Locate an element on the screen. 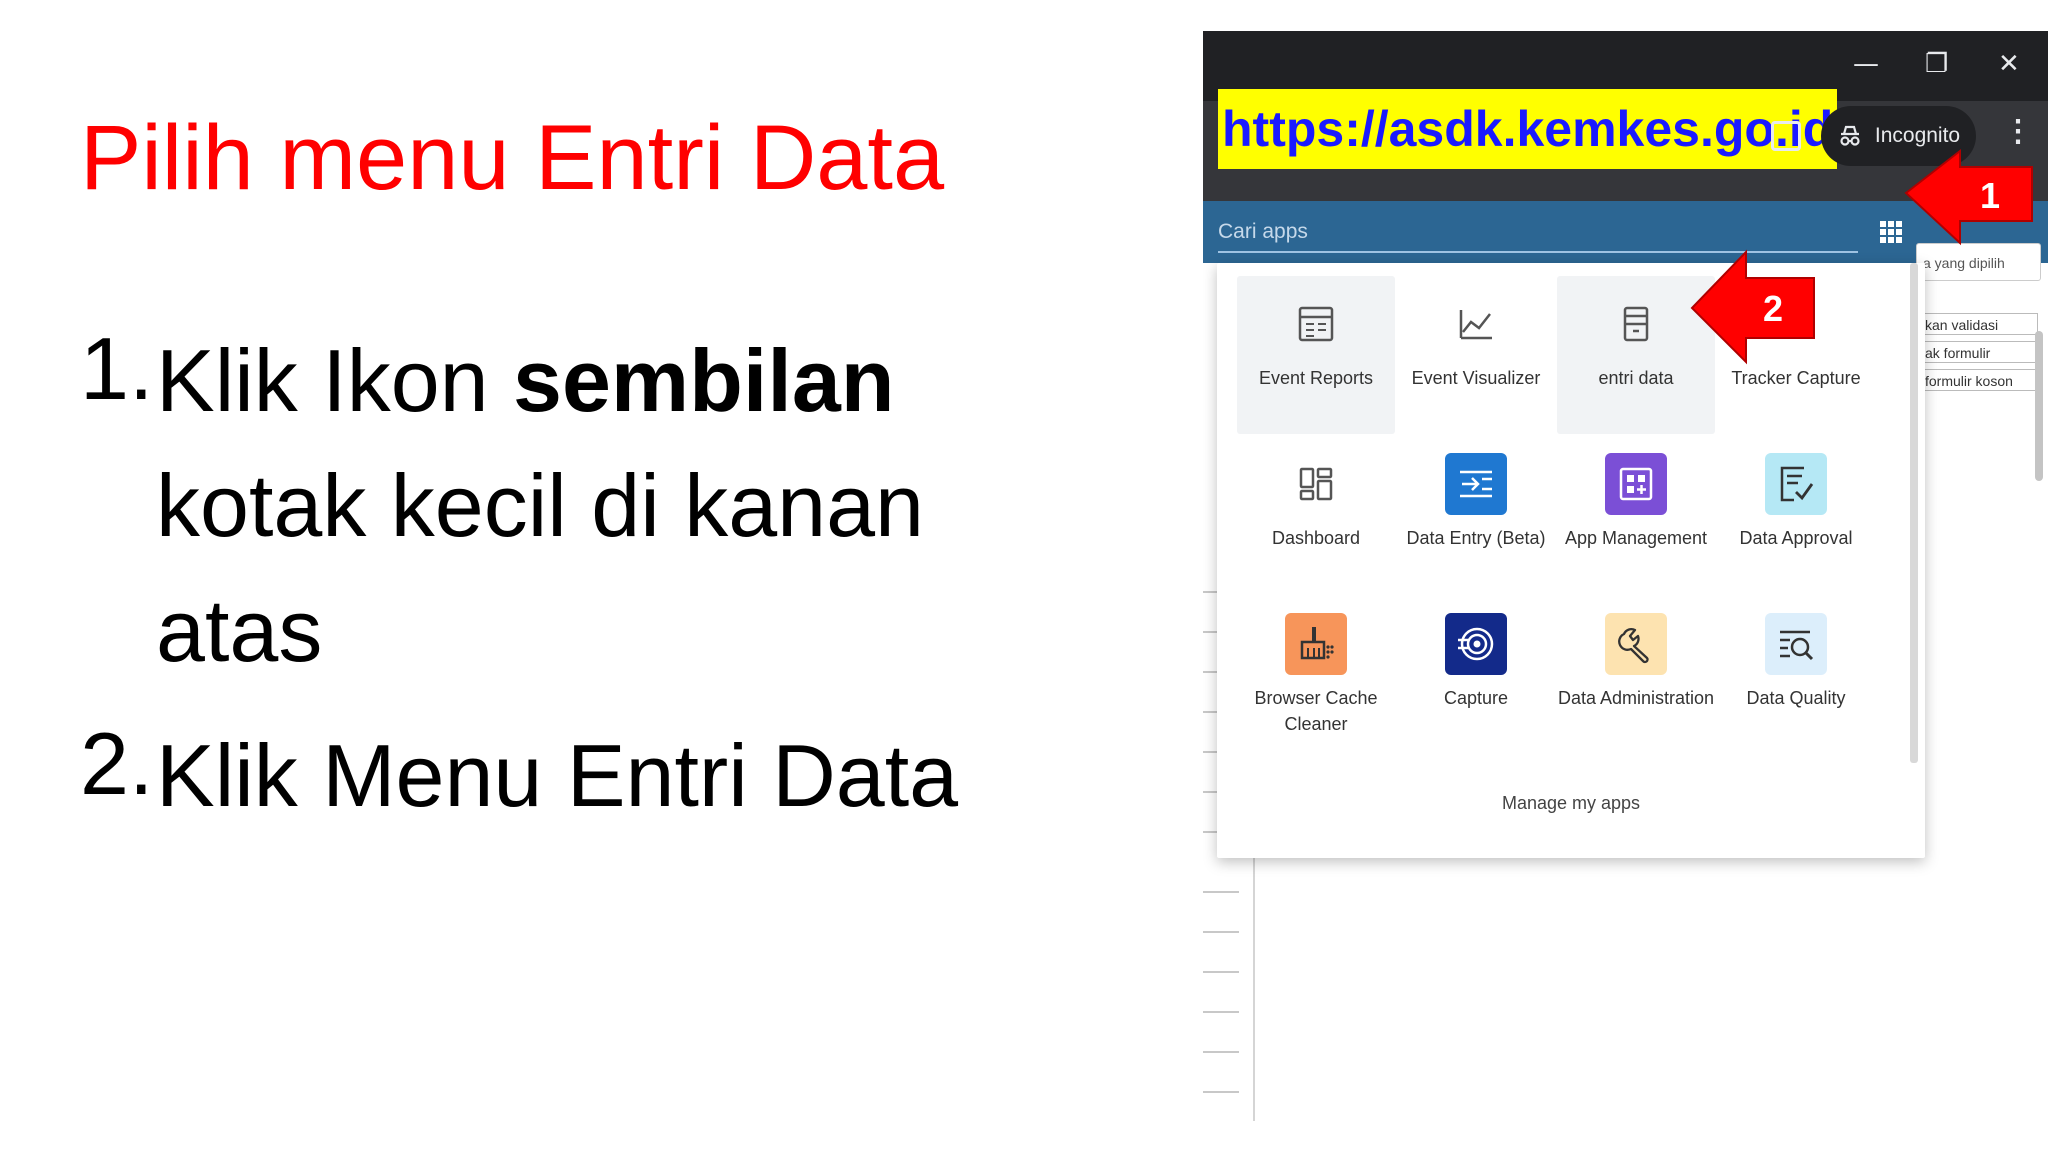 This screenshot has height=1152, width=2048. app-event-visualizer: Event Visualizer is located at coordinates (1476, 355).